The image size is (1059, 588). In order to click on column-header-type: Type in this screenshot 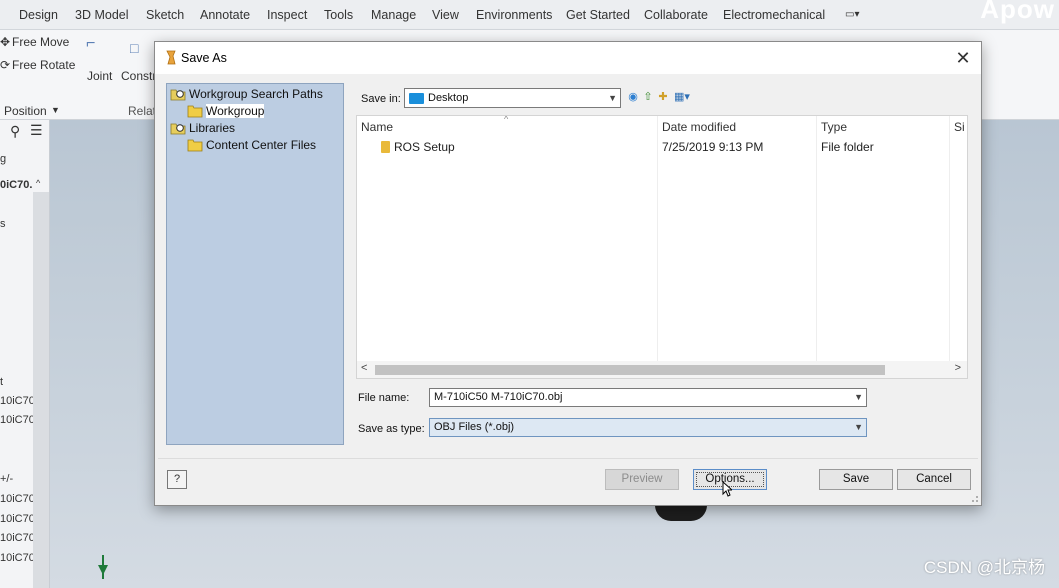, I will do `click(834, 127)`.